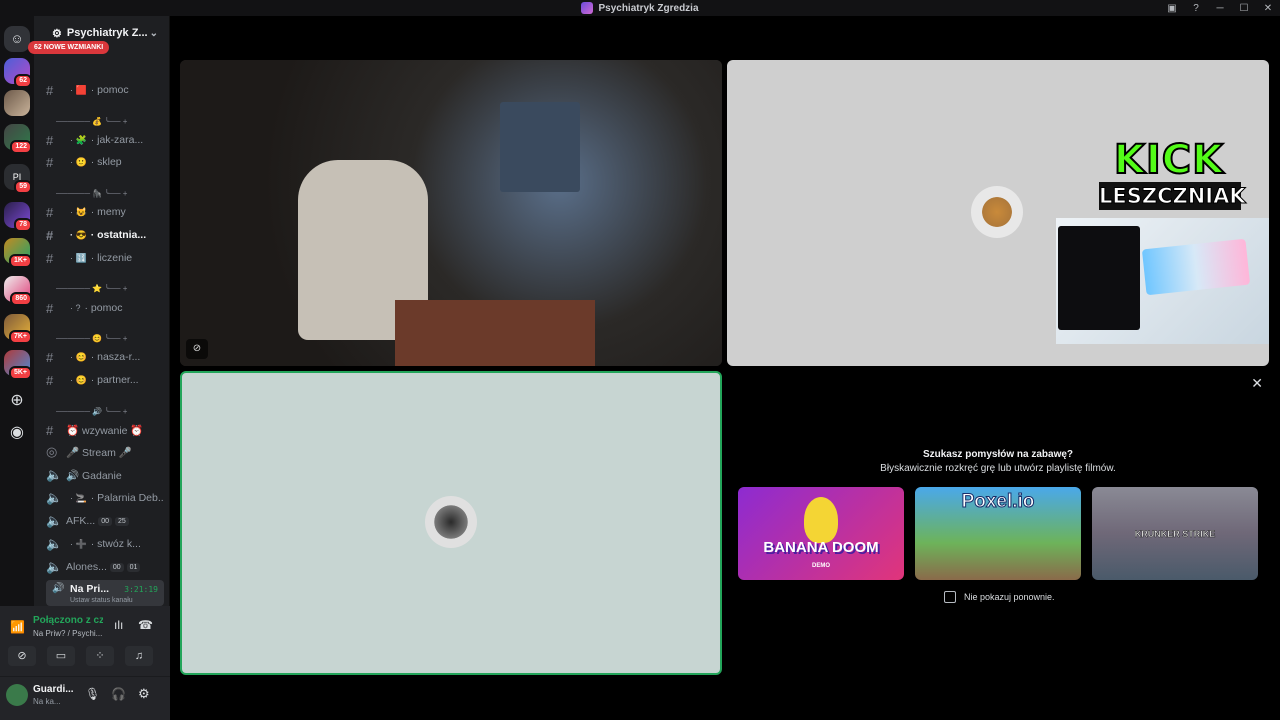  I want to click on server-icon: 122, so click(18, 139).